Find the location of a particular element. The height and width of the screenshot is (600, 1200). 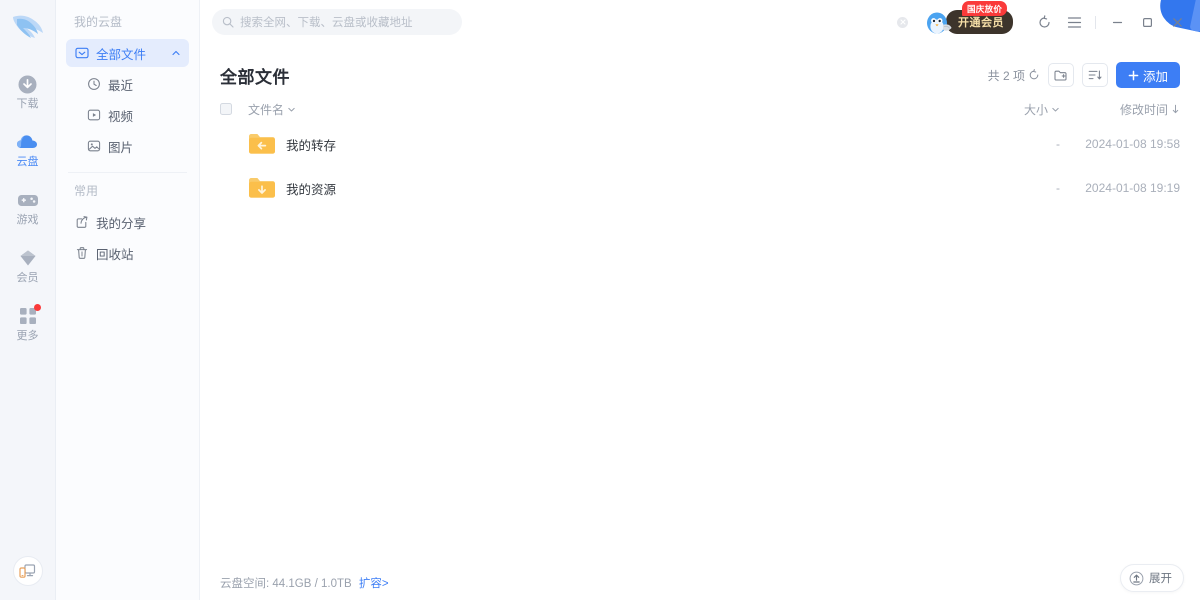

menu-button is located at coordinates (1074, 22).